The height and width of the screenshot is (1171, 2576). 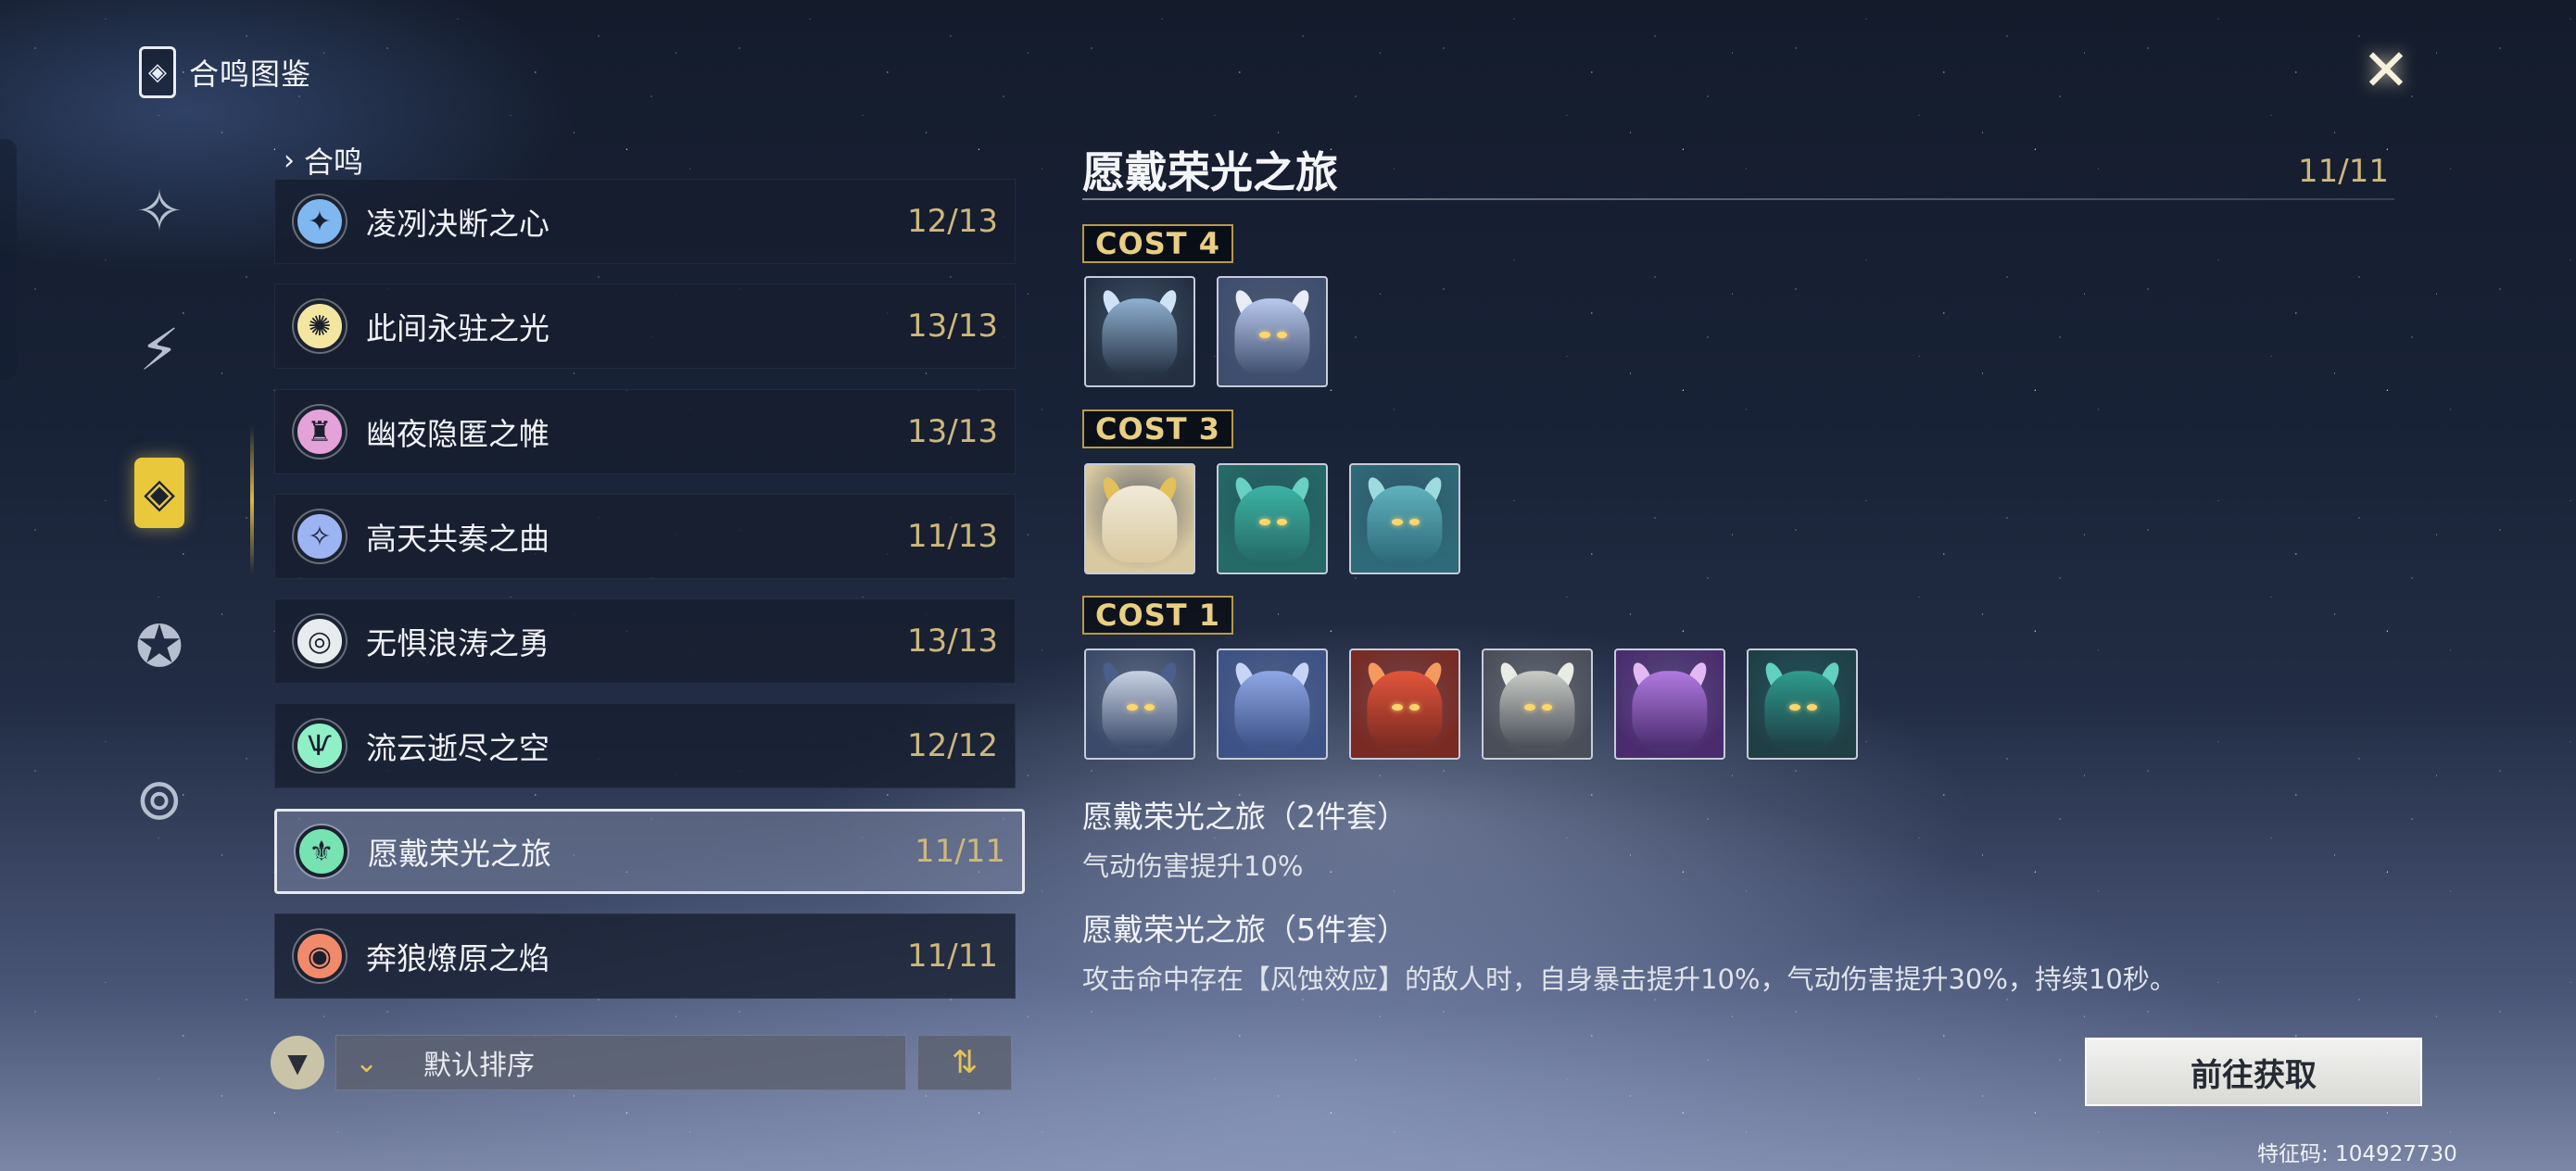 I want to click on set-emblem-icon: ♜, so click(x=320, y=432).